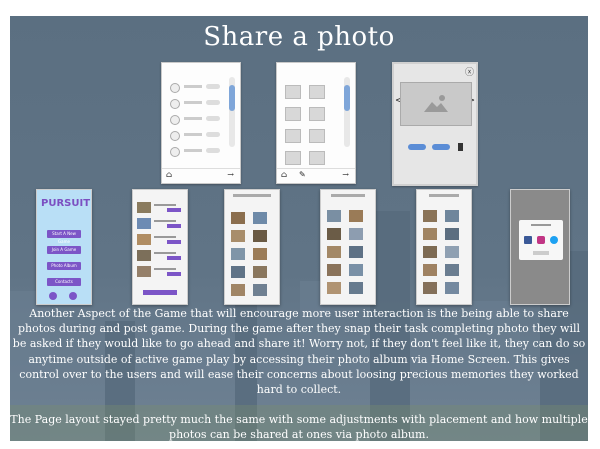  I want to click on trash-icon, so click(460, 147).